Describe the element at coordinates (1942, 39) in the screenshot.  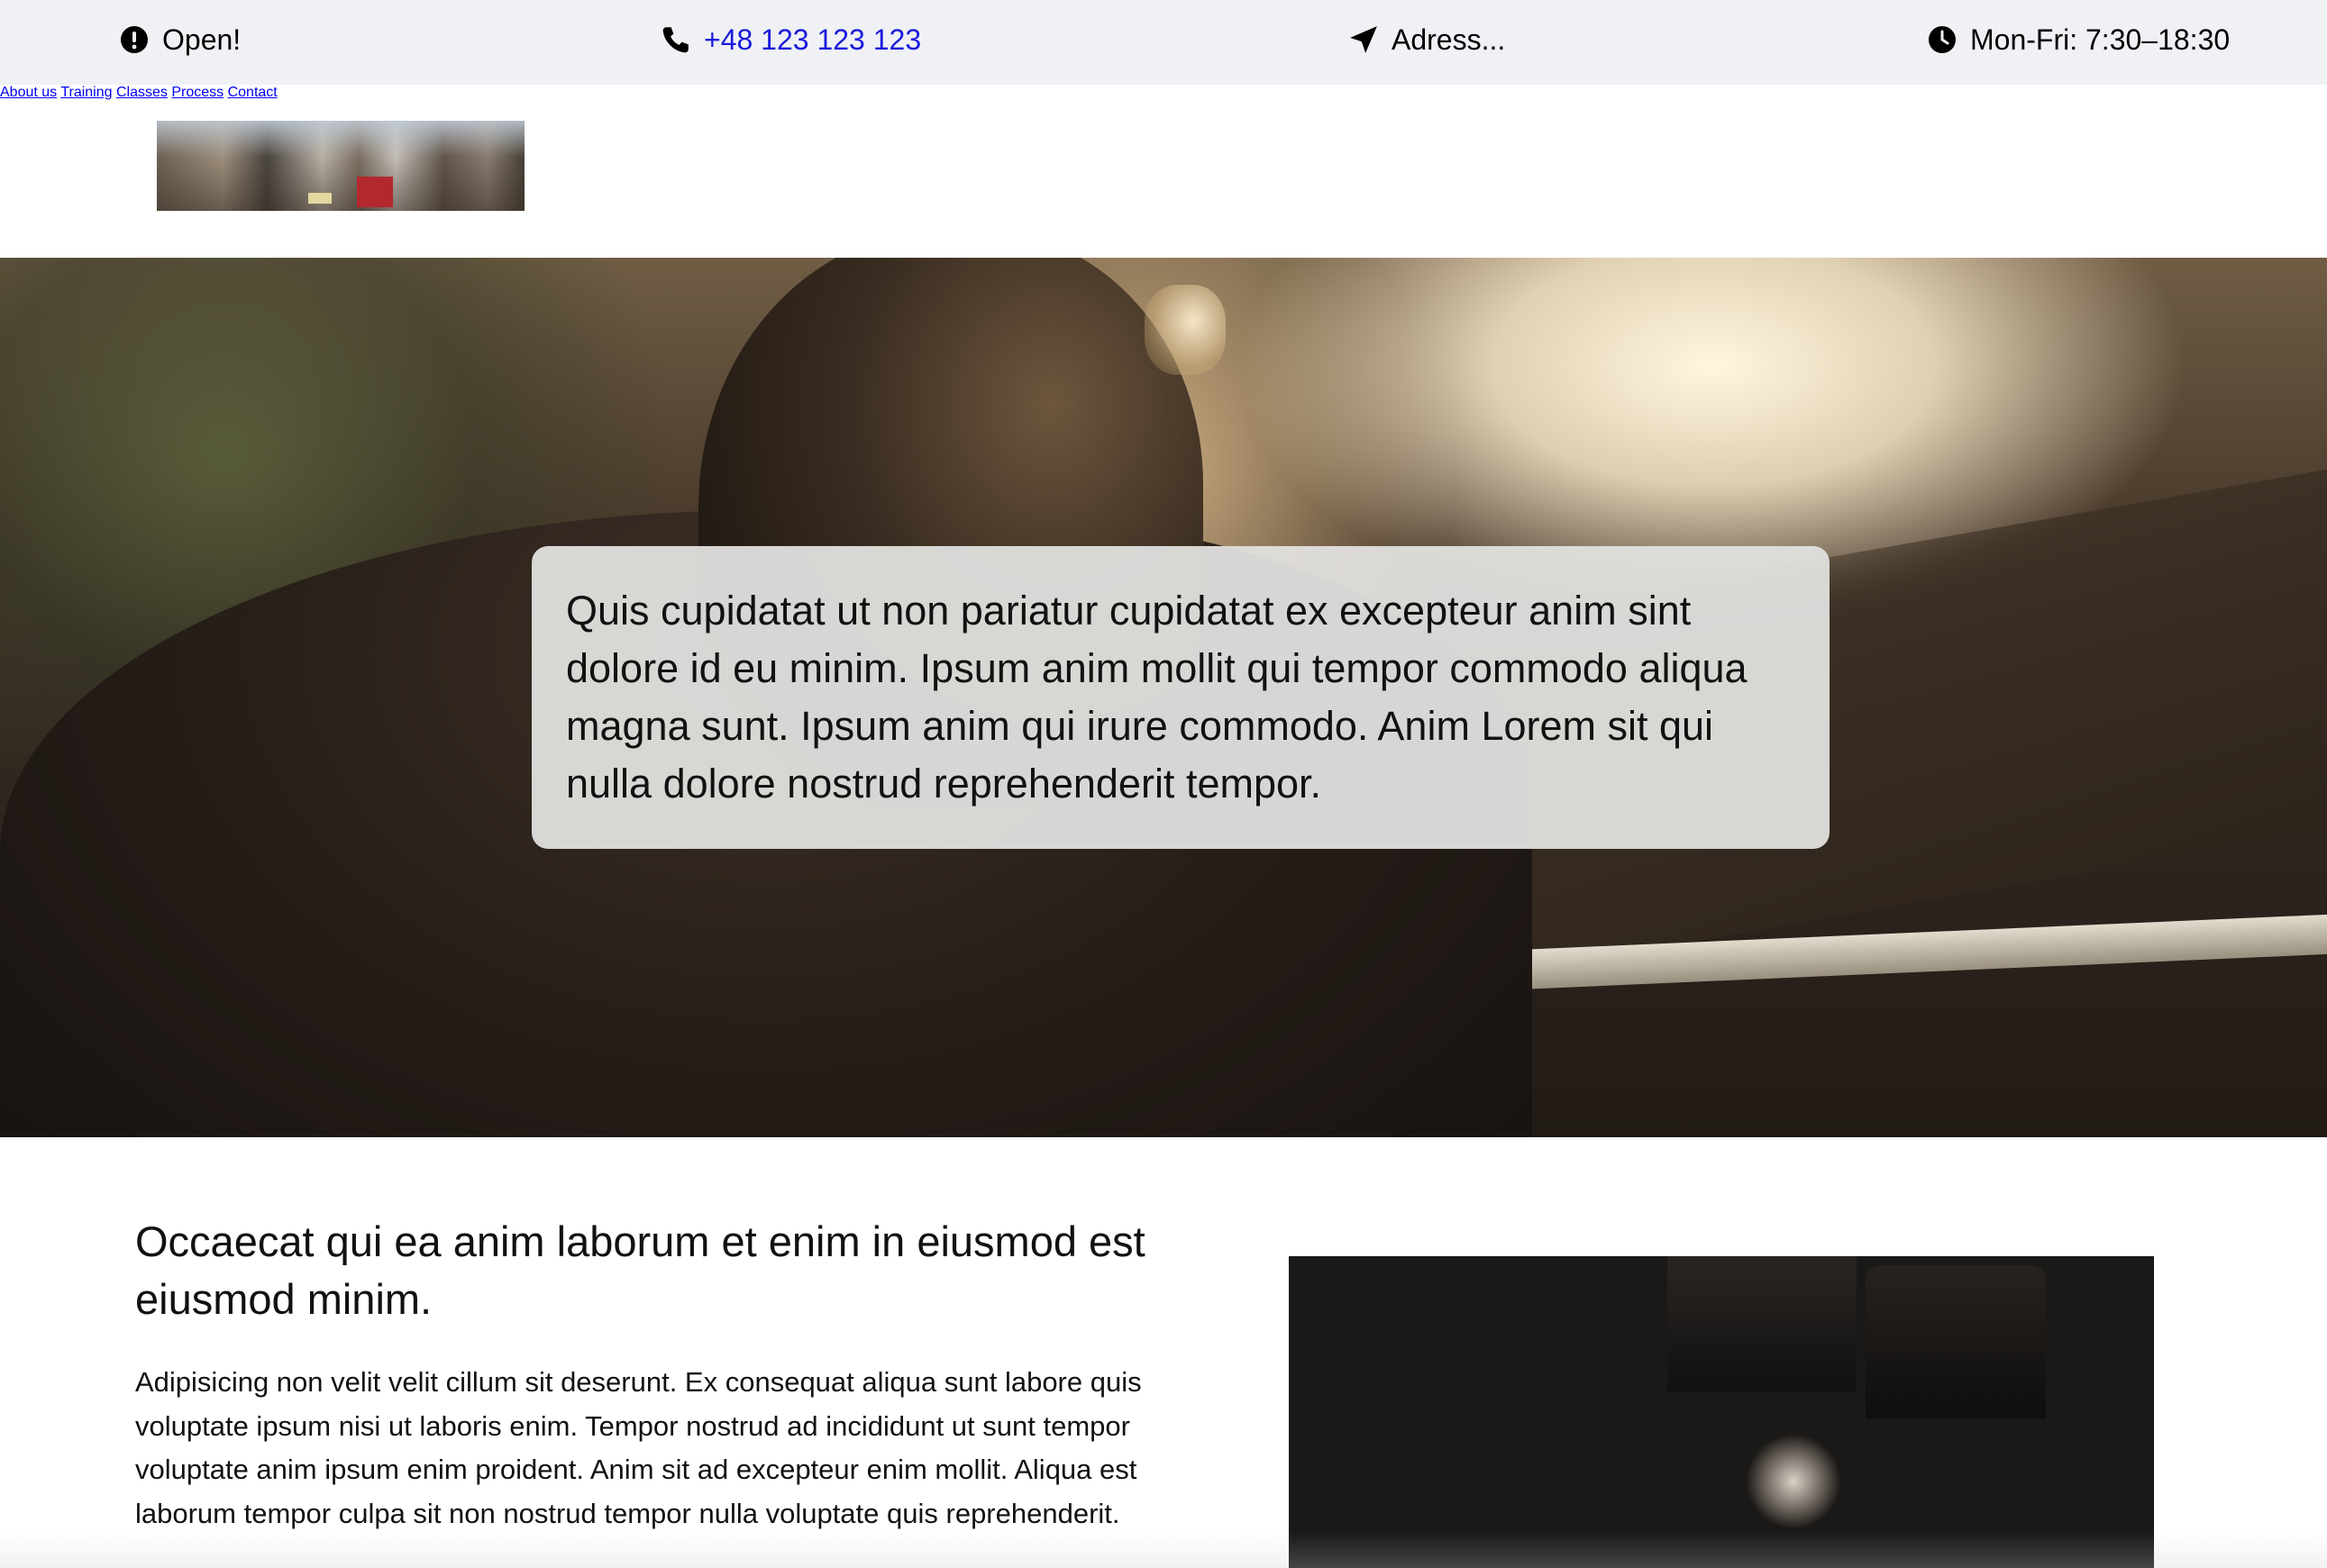
I see `clock-icon` at that location.